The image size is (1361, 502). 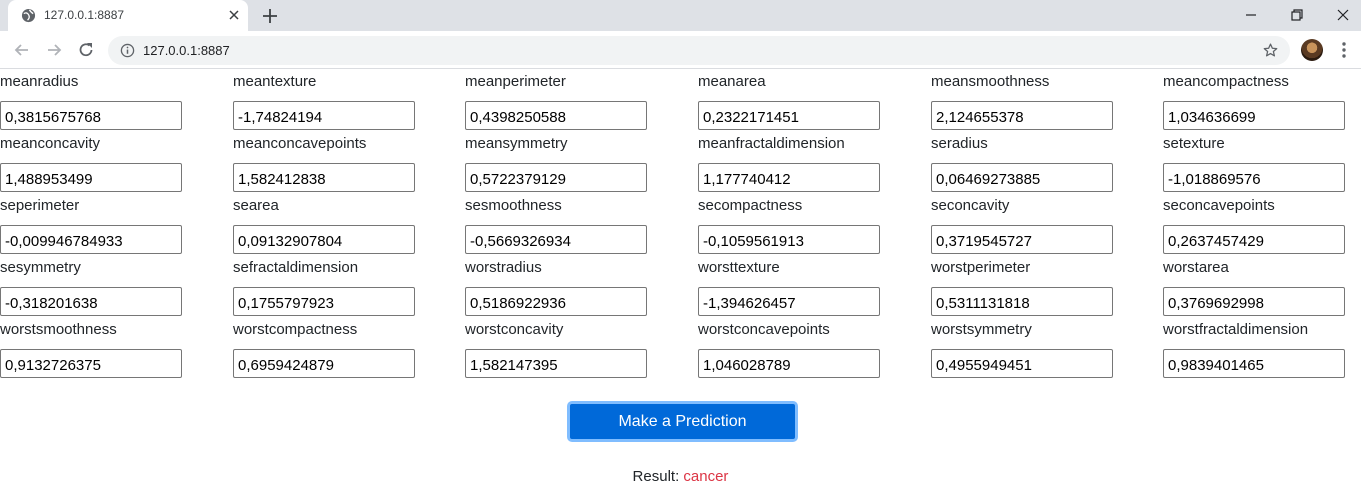 I want to click on field-input-seperimeter, so click(x=91, y=239).